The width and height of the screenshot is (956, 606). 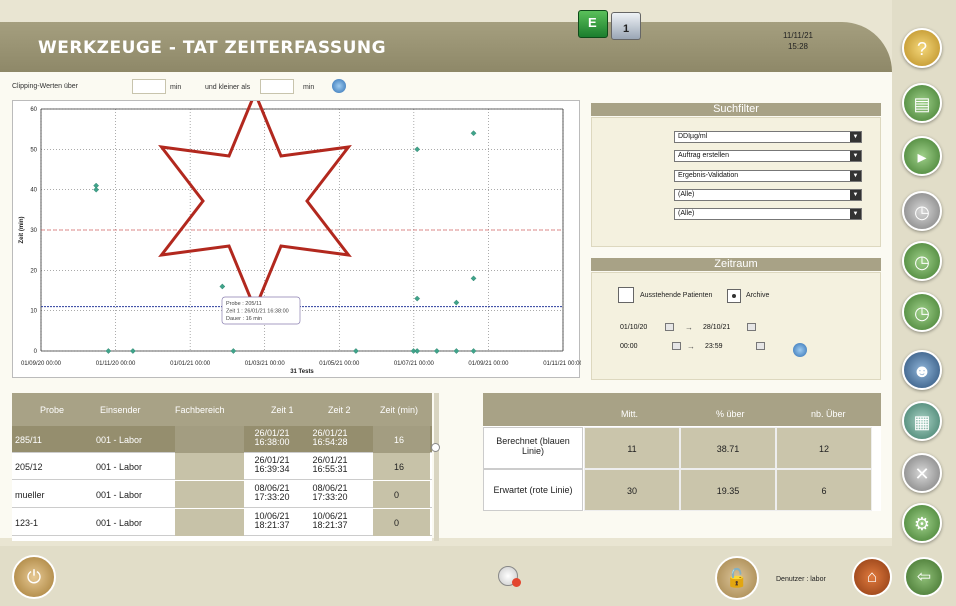 What do you see at coordinates (244, 304) in the screenshot?
I see `tooltip-text: Probe : 205/11` at bounding box center [244, 304].